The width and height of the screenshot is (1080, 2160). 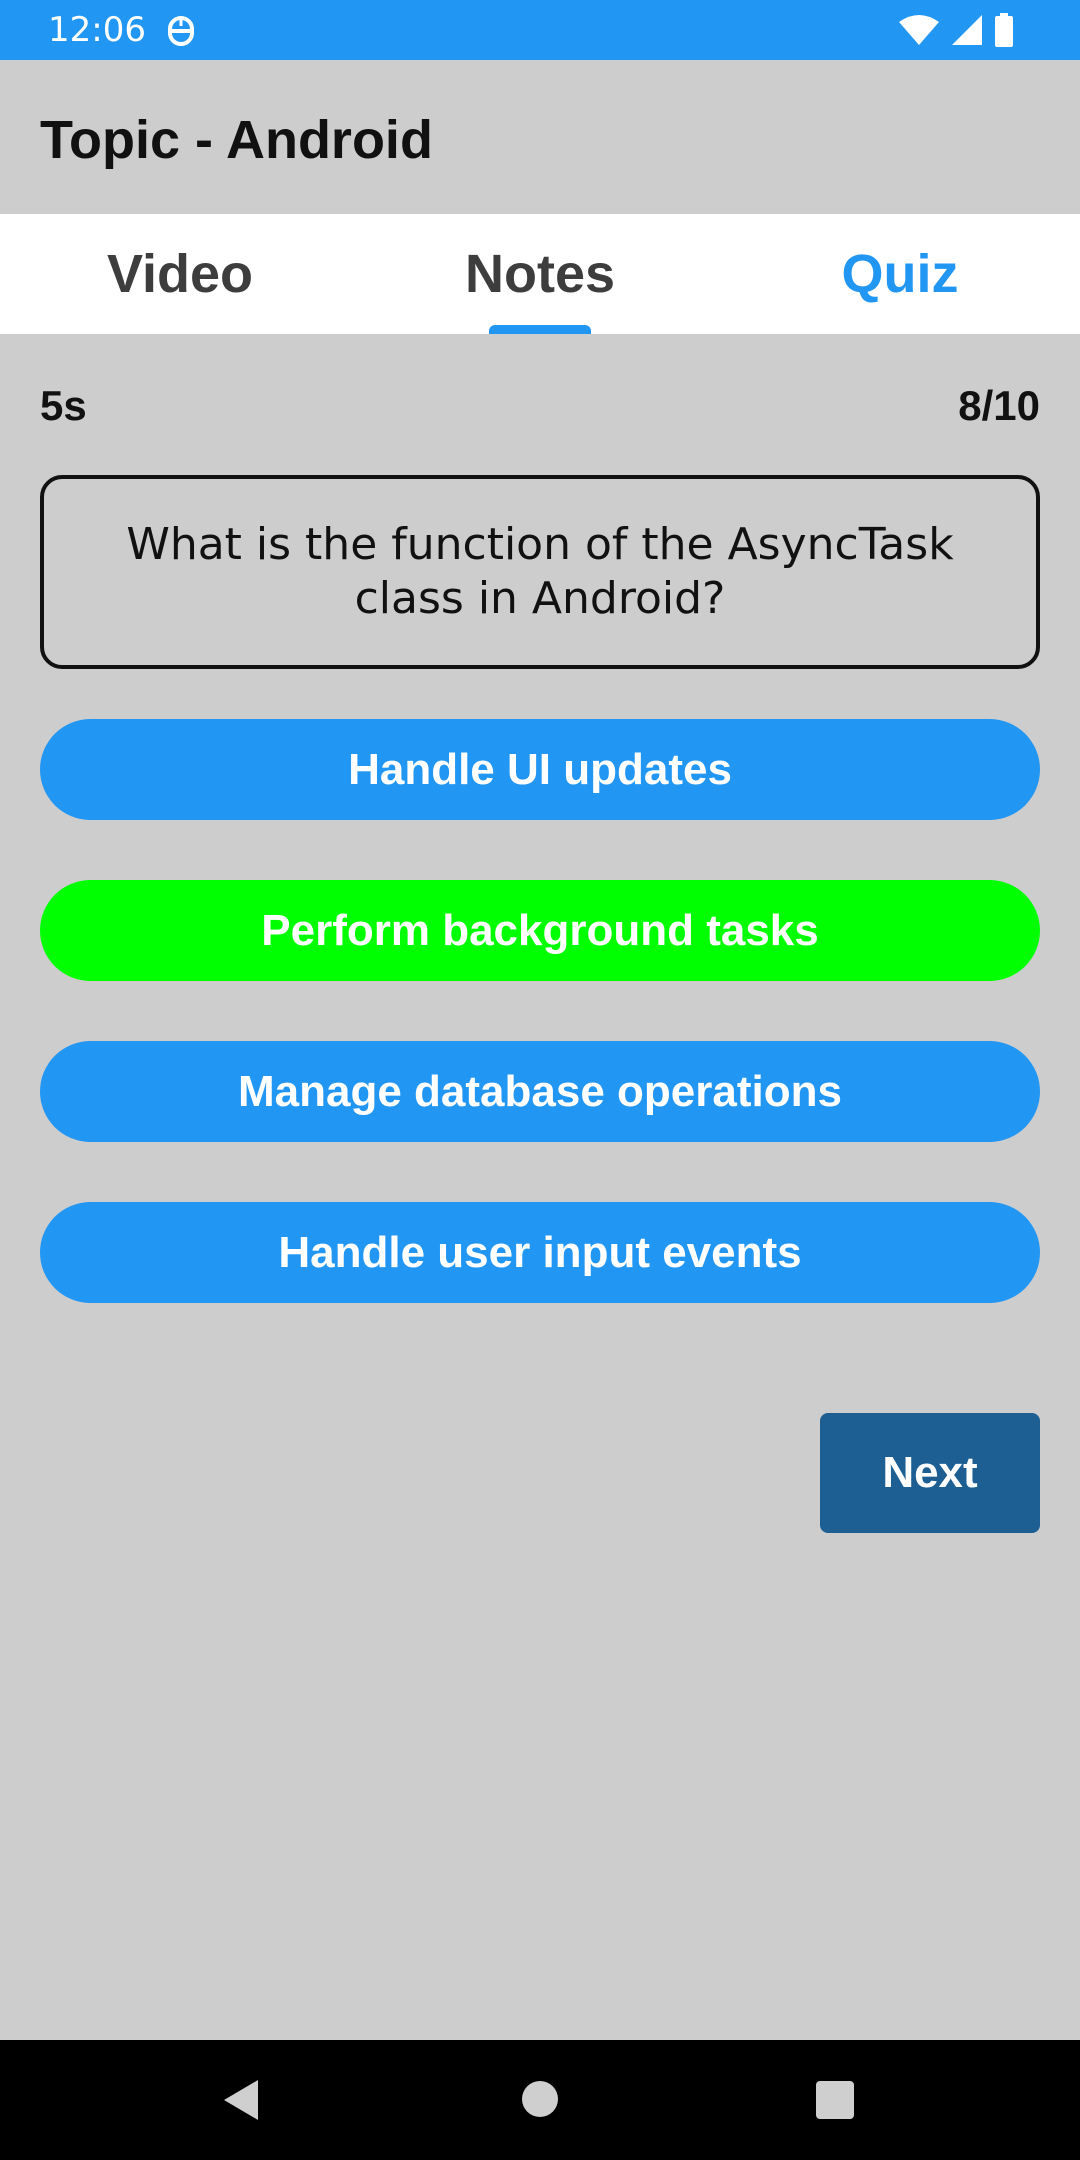 I want to click on battery-icon, so click(x=1004, y=30).